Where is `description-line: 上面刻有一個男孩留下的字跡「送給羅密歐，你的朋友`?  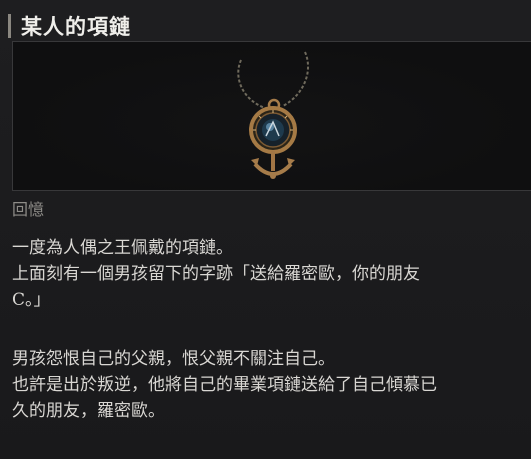 description-line: 上面刻有一個男孩留下的字跡「送給羅密歐，你的朋友 is located at coordinates (216, 274).